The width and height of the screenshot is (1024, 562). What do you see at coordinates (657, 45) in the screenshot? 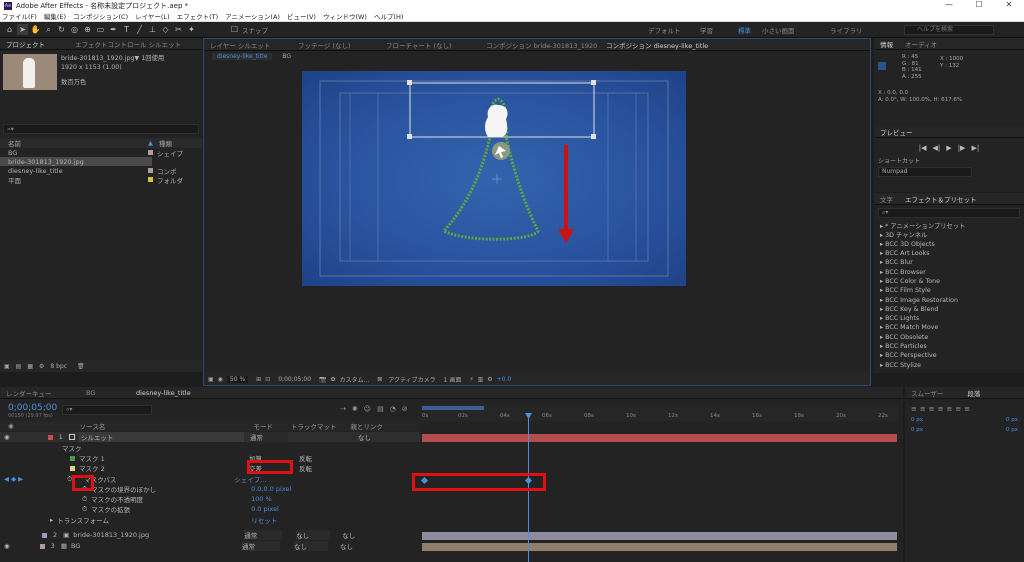
I see `tab-comp-title: コンポジション diesney-like_title` at bounding box center [657, 45].